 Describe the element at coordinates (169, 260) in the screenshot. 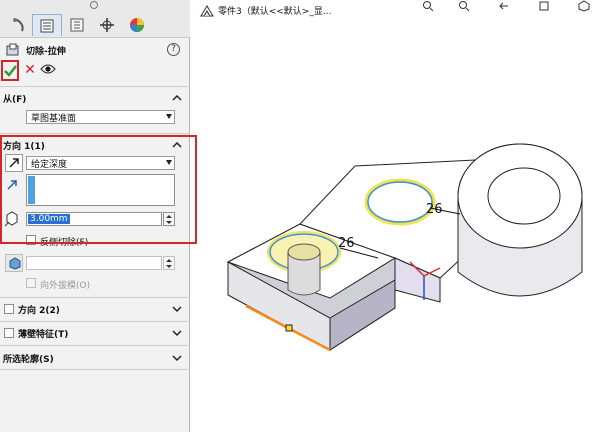

I see `spin-up-icon` at that location.